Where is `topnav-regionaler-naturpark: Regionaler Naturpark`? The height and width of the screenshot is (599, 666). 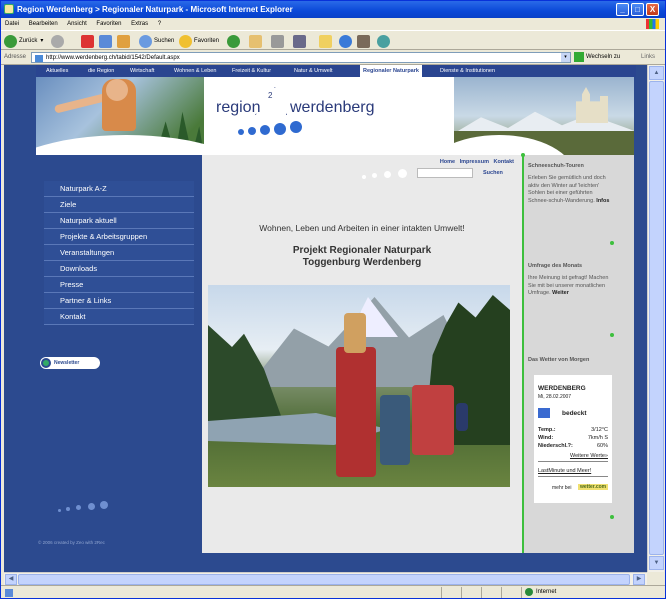 topnav-regionaler-naturpark: Regionaler Naturpark is located at coordinates (391, 71).